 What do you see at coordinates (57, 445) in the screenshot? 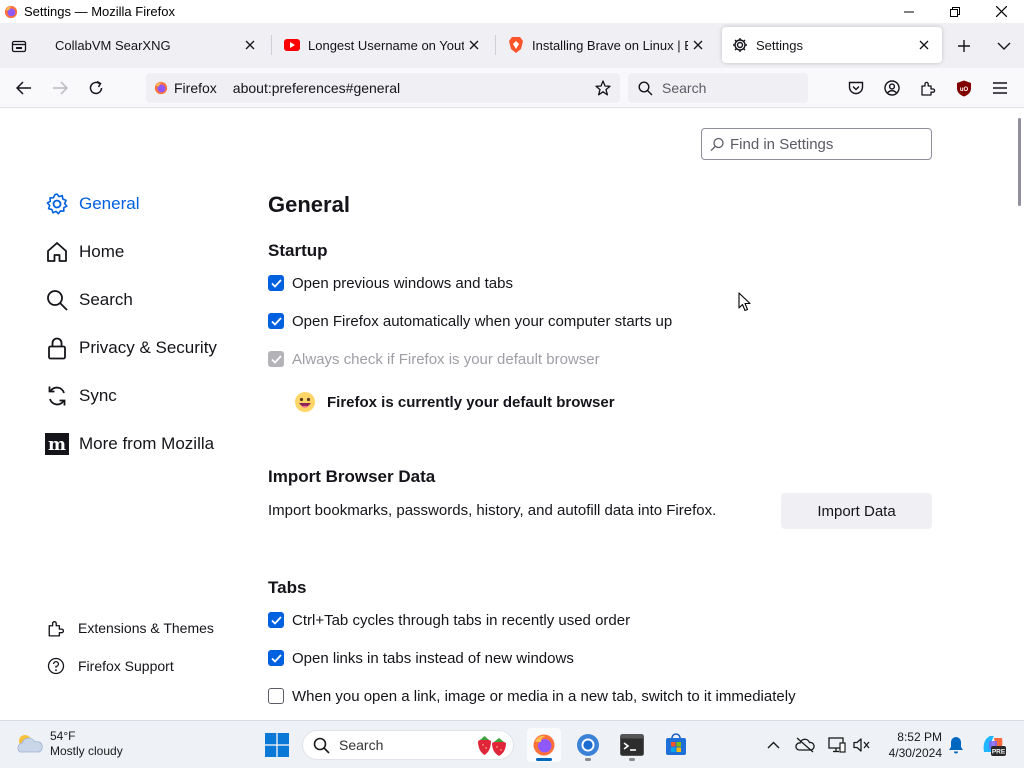
I see `svg-text: m` at bounding box center [57, 445].